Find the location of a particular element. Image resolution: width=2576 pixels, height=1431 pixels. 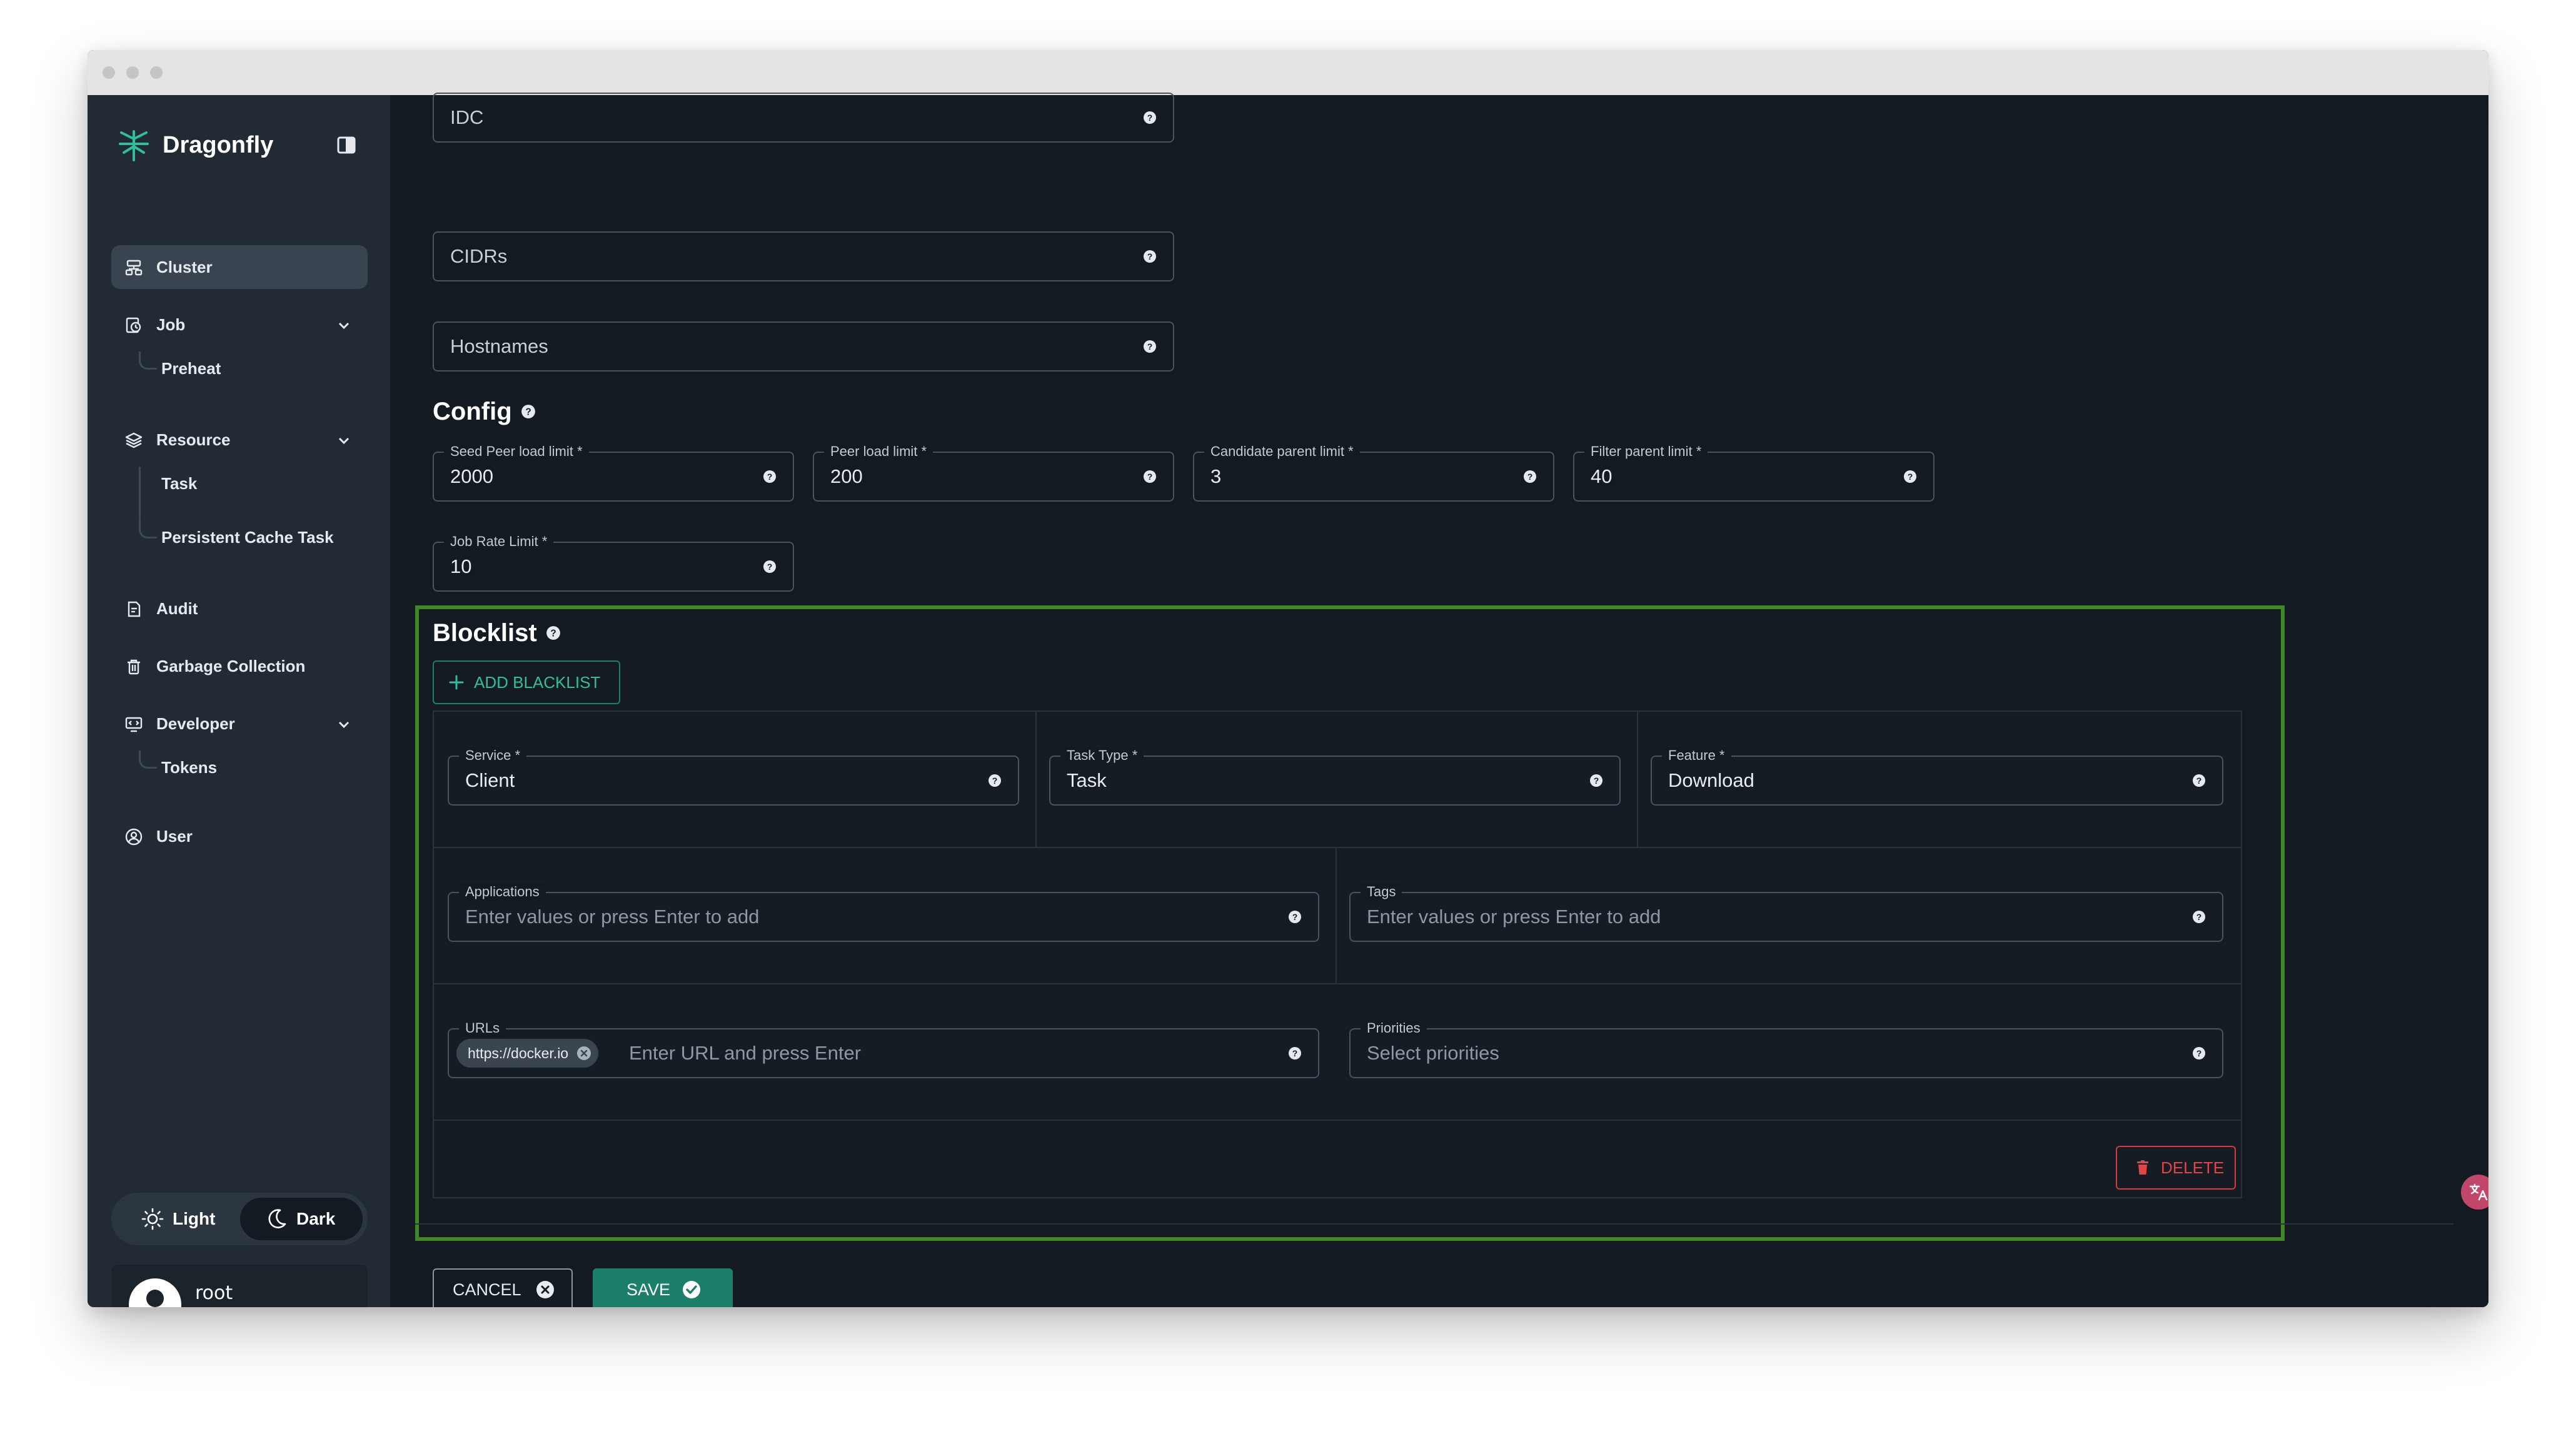

app-name: Dragonfly is located at coordinates (218, 144).